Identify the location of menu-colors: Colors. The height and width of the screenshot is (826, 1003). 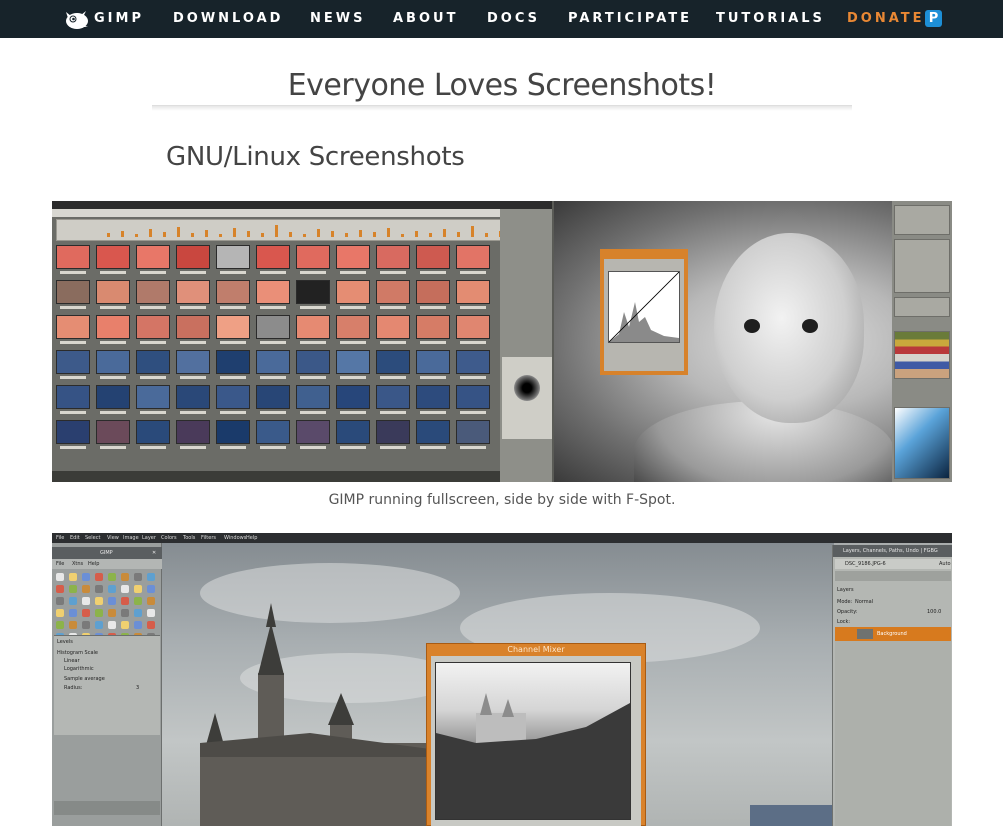
(169, 538).